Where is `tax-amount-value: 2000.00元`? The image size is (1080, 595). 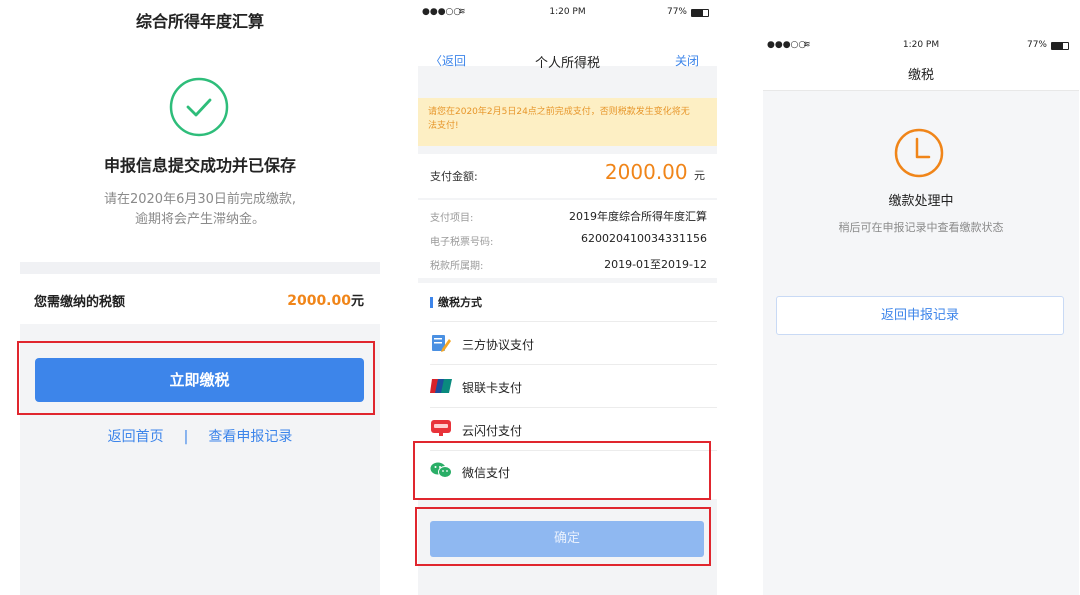
tax-amount-value: 2000.00元 is located at coordinates (325, 299).